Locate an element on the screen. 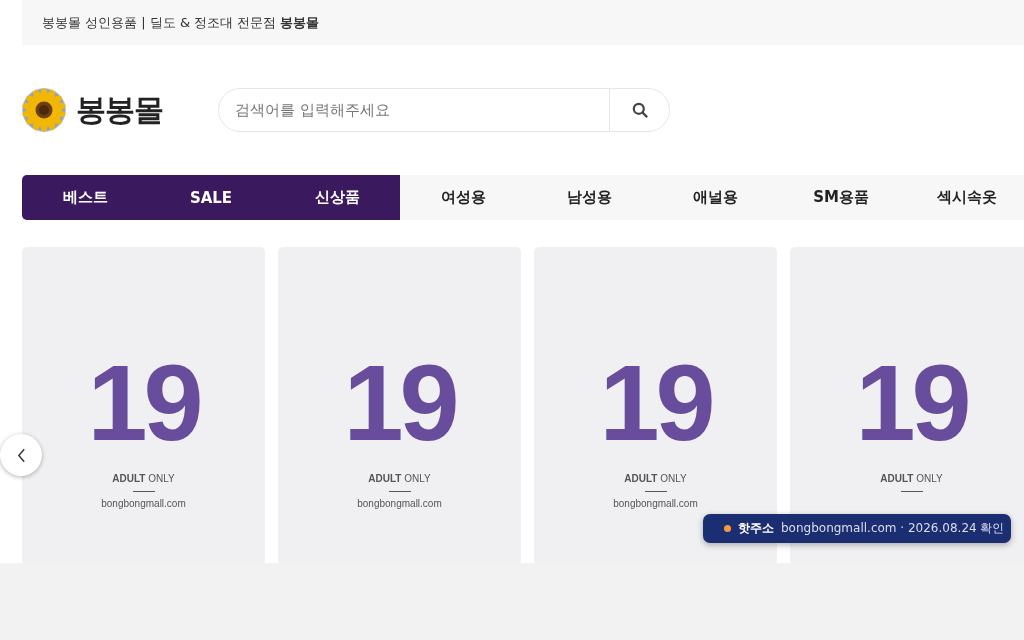  status-dot-icon is located at coordinates (727, 528).